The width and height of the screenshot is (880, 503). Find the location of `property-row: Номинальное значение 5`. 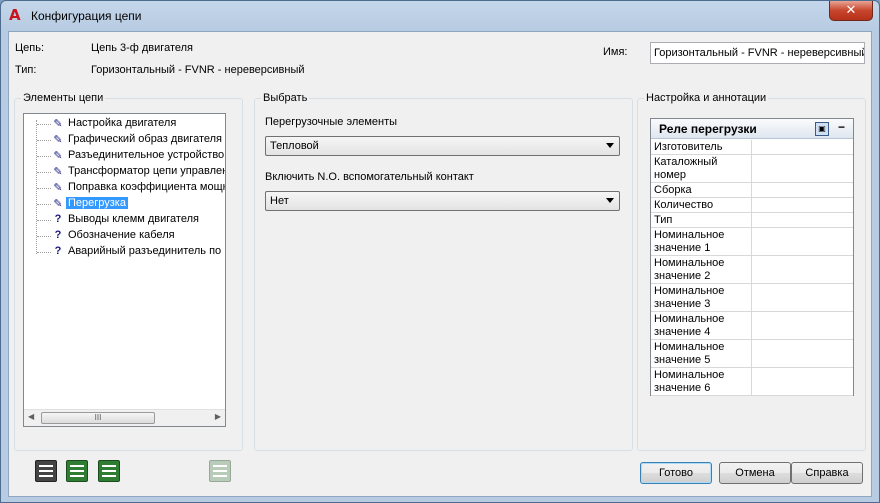

property-row: Номинальное значение 5 is located at coordinates (752, 354).